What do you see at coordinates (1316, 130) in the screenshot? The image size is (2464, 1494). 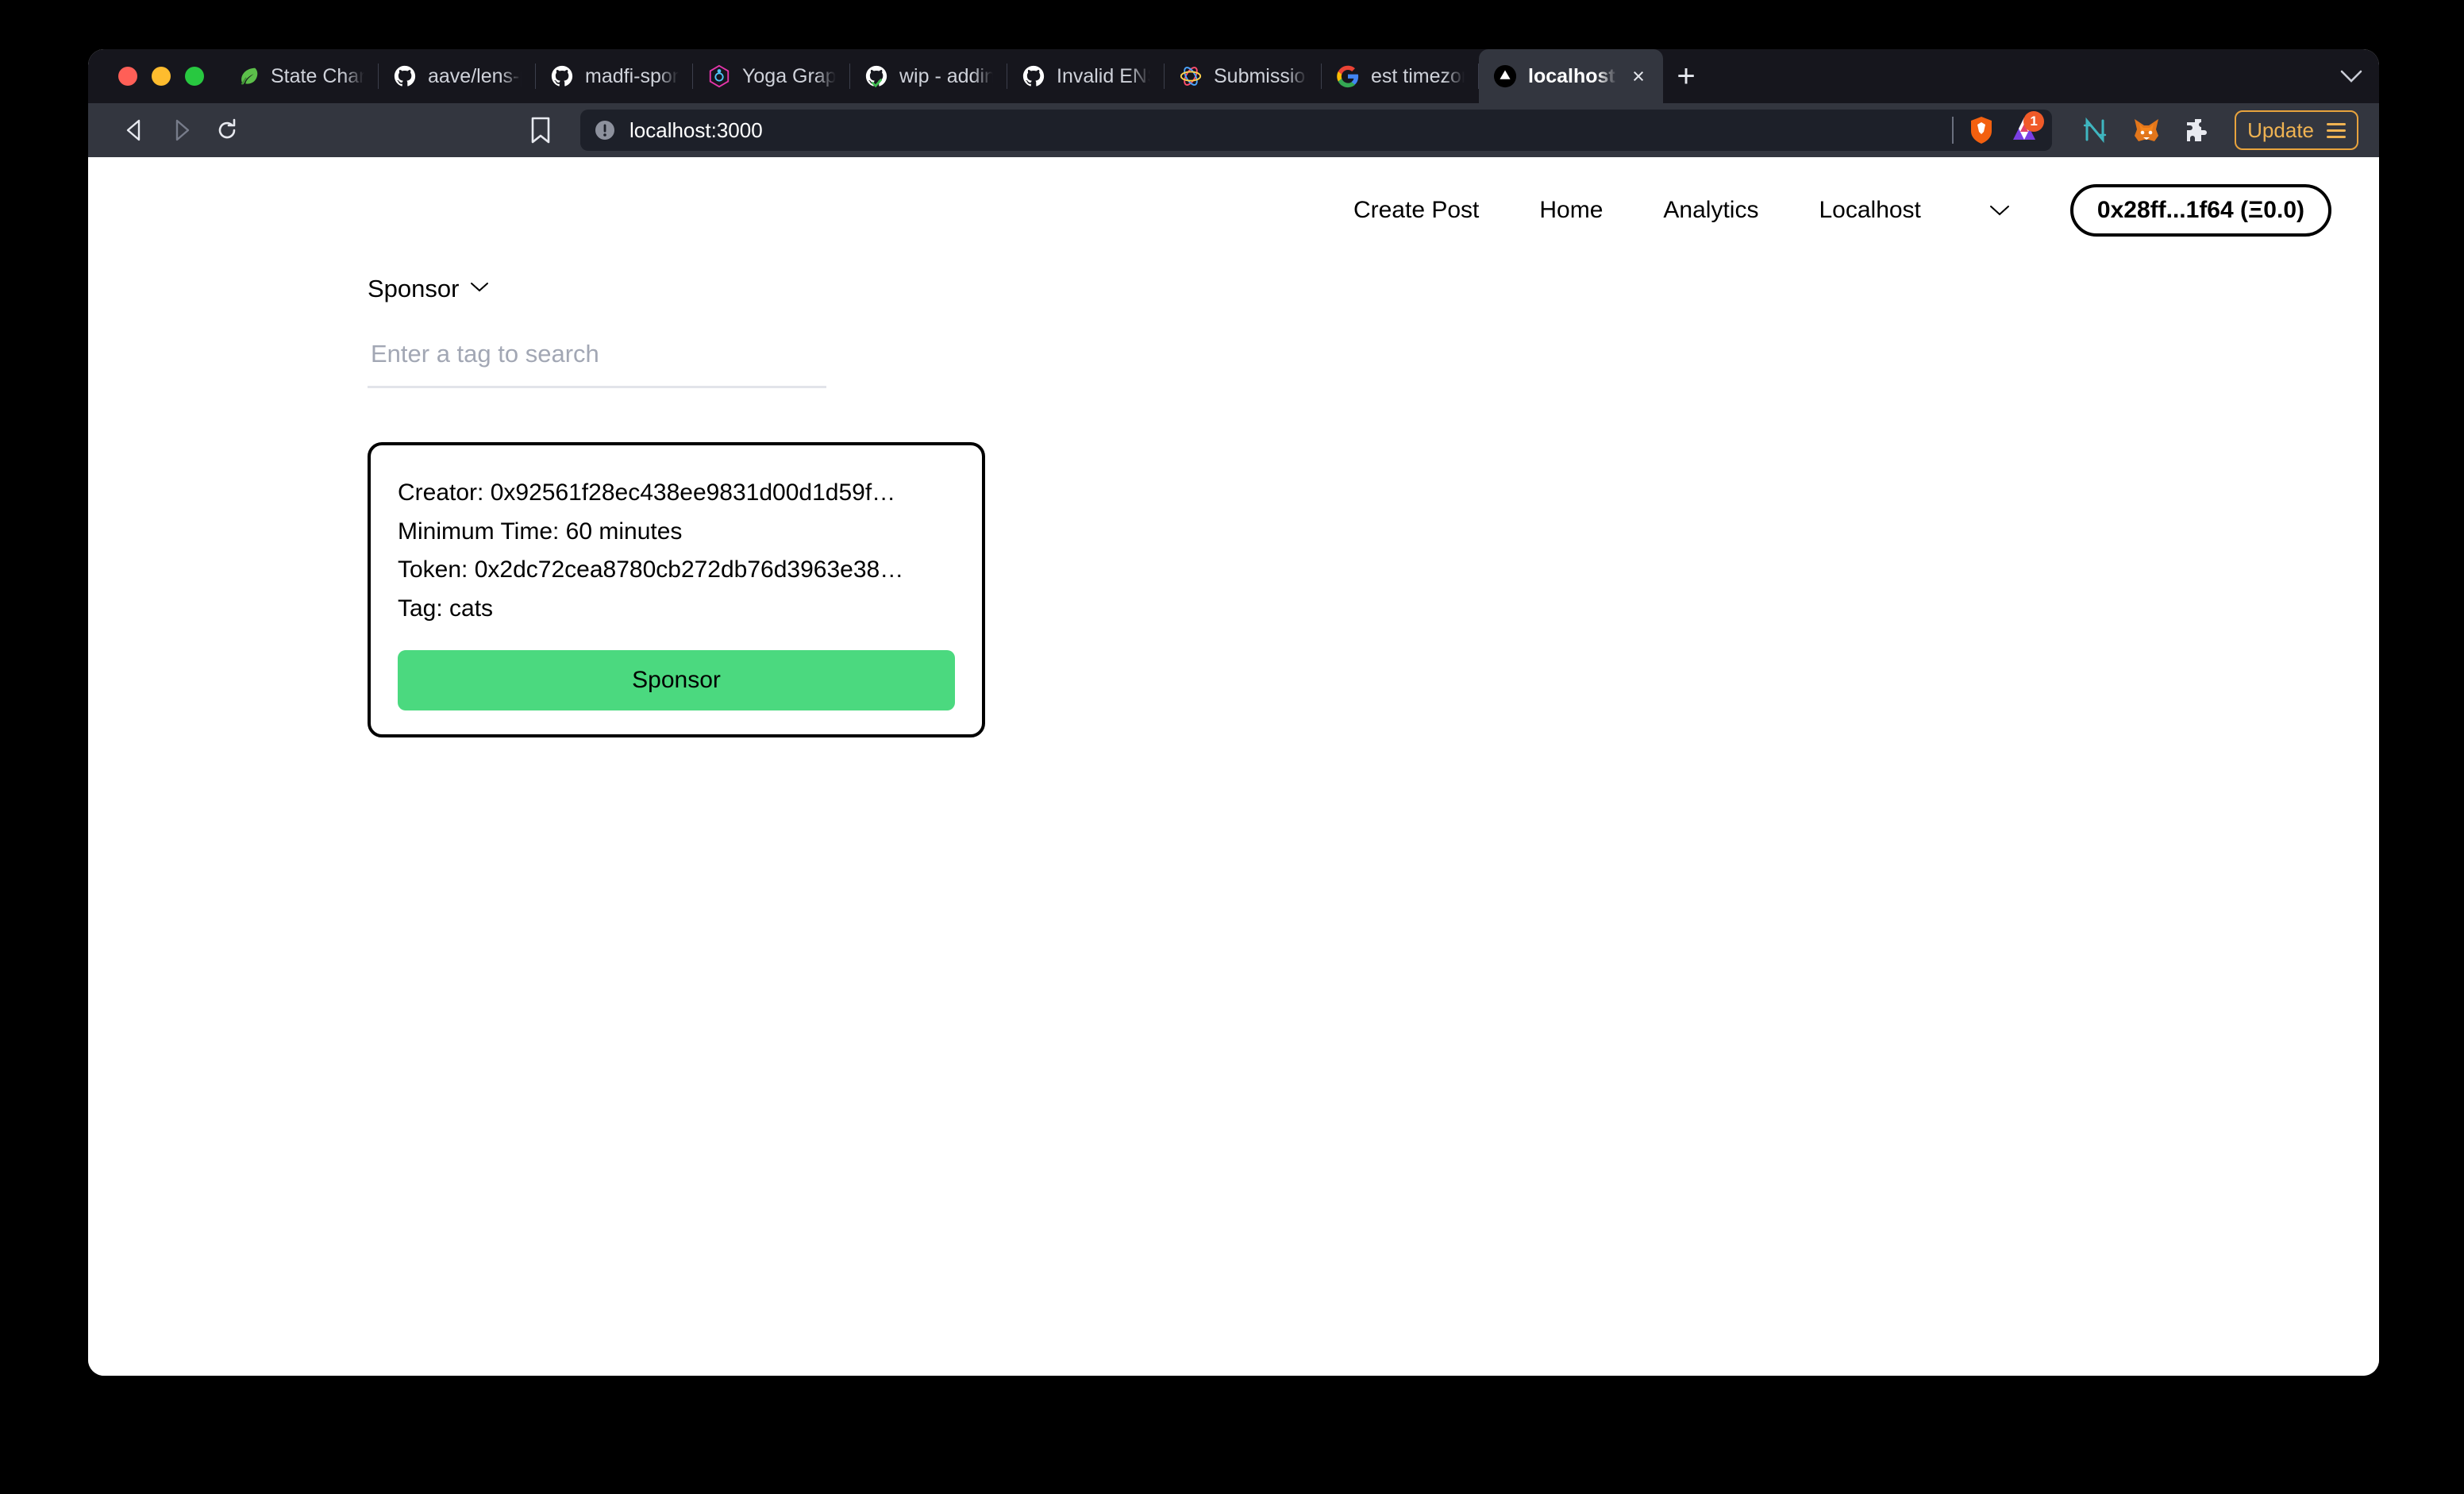 I see `url-address-bar: localhost:3000 1` at bounding box center [1316, 130].